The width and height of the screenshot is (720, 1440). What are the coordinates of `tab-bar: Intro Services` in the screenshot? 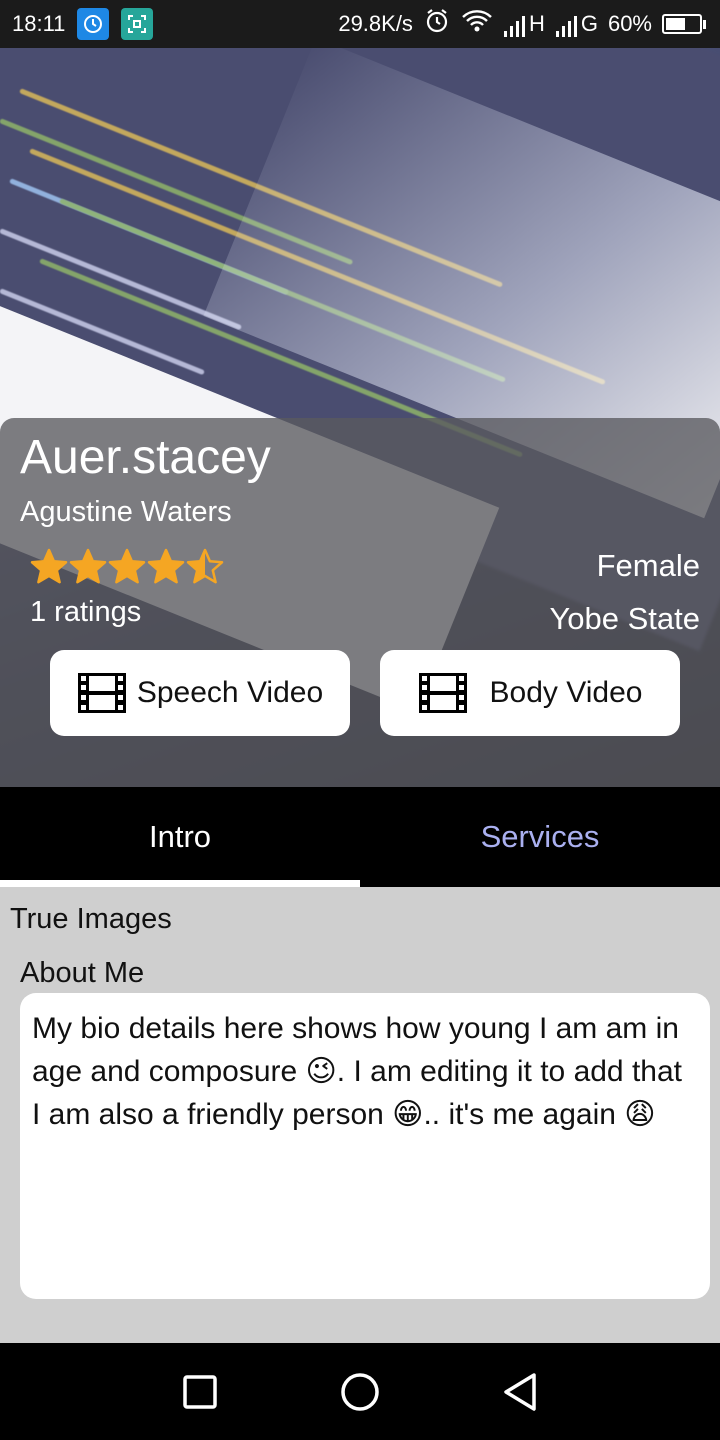 It's located at (360, 837).